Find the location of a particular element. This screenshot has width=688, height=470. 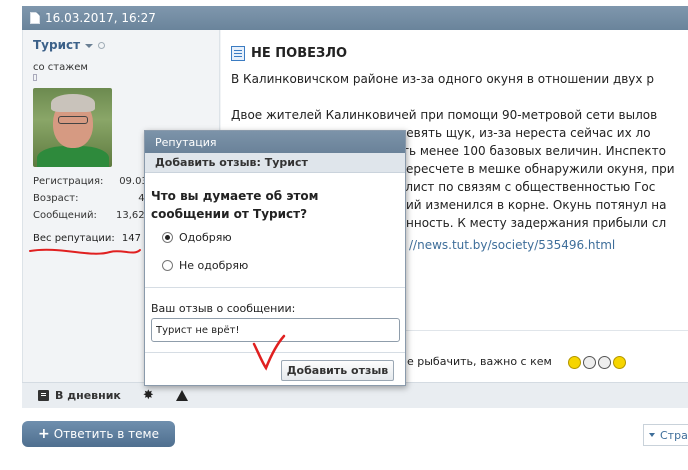

post-line: девять щук, из-за нереста сейчас их ло is located at coordinates (524, 133).